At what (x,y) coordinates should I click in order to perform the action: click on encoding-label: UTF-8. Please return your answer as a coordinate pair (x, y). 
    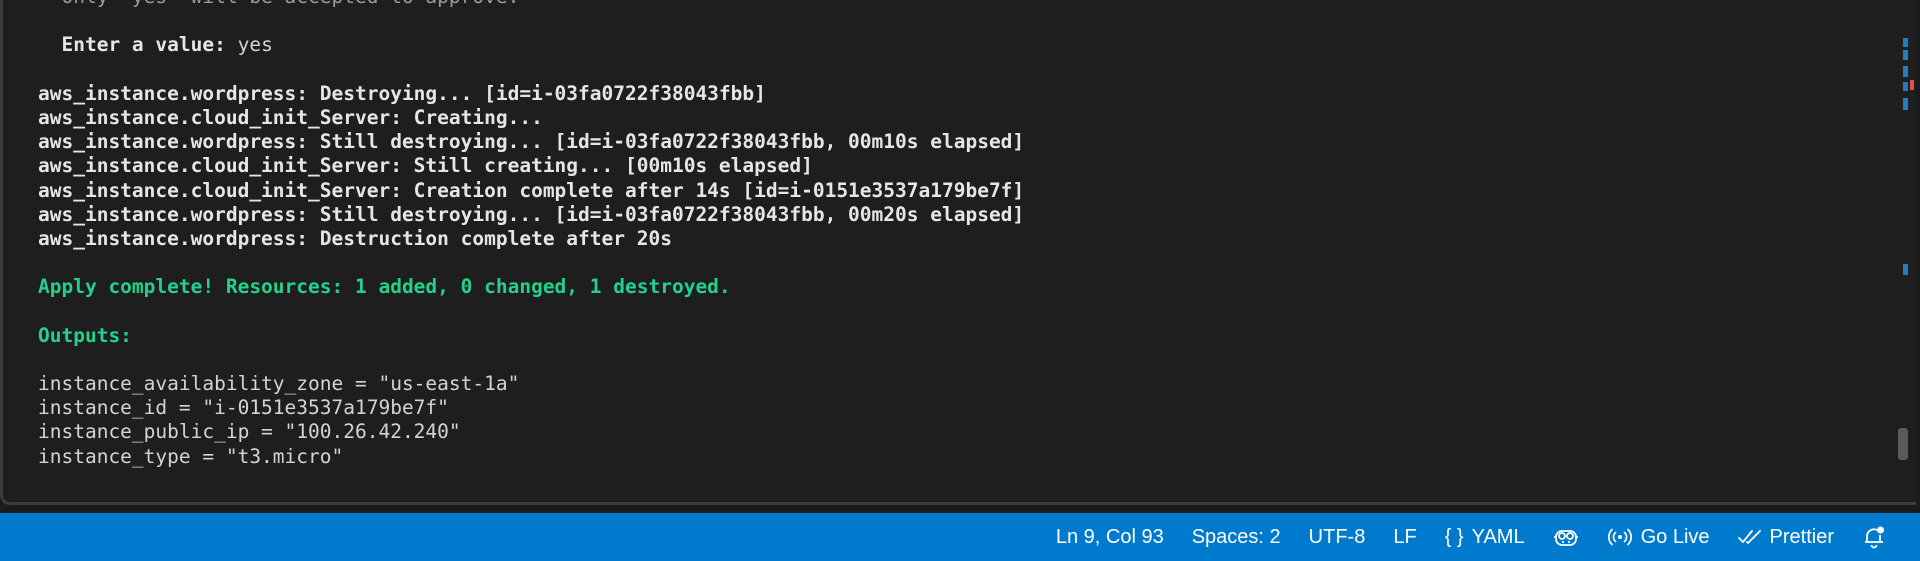
    Looking at the image, I should click on (1337, 536).